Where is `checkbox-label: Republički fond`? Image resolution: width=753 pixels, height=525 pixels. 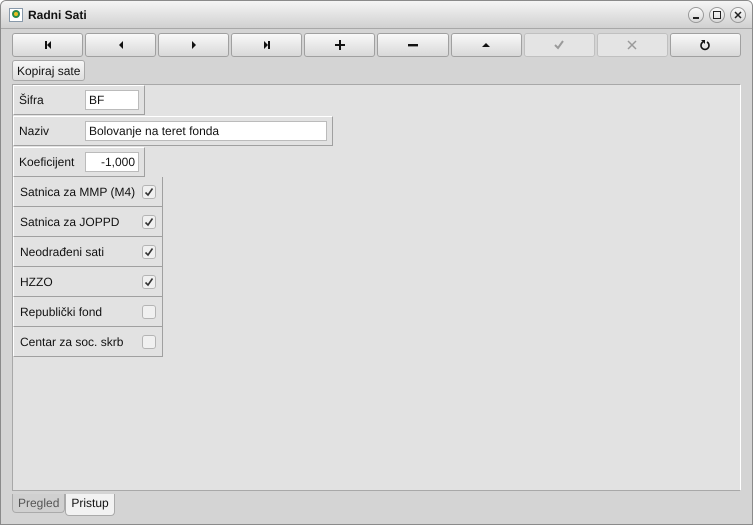
checkbox-label: Republički fond is located at coordinates (61, 311).